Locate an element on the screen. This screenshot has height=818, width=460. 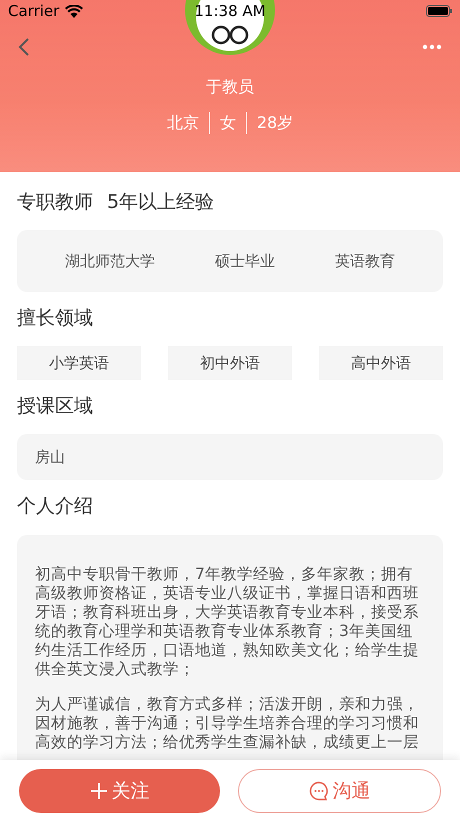
profile-detail: 女 is located at coordinates (227, 123).